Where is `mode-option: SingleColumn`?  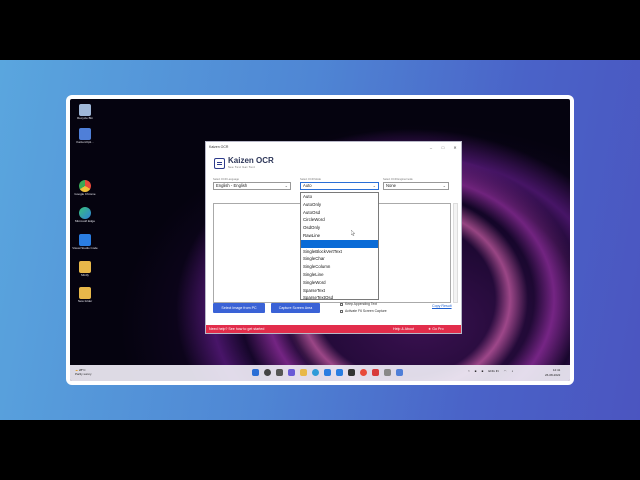 mode-option: SingleColumn is located at coordinates (339, 267).